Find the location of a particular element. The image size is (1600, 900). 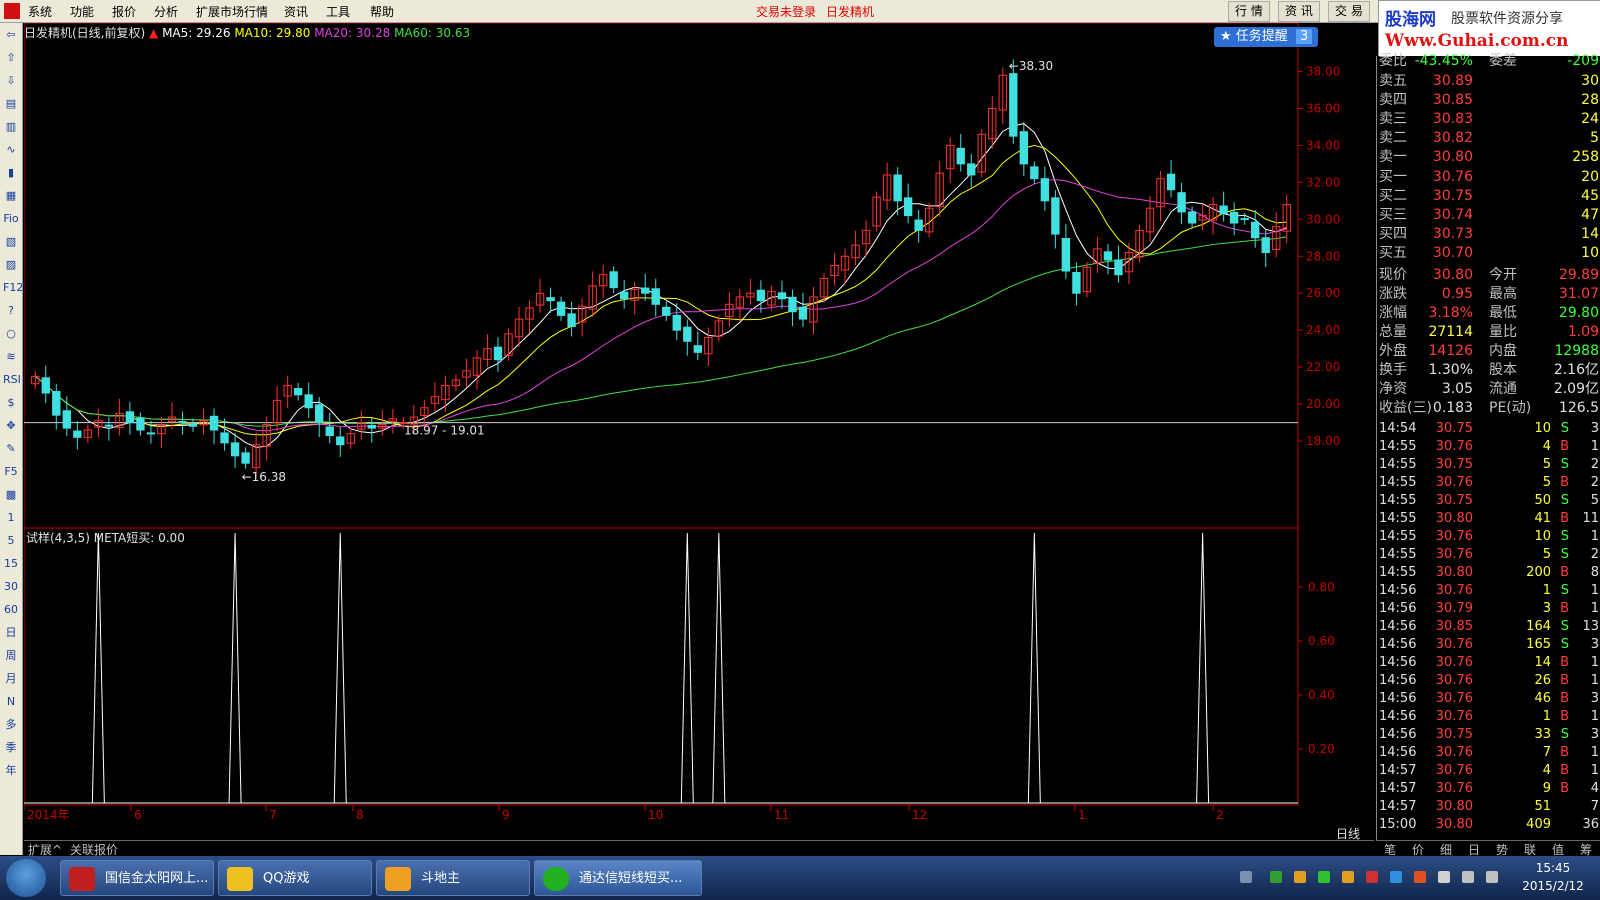

toolbar-button-1: ⇧ is located at coordinates (11, 58).